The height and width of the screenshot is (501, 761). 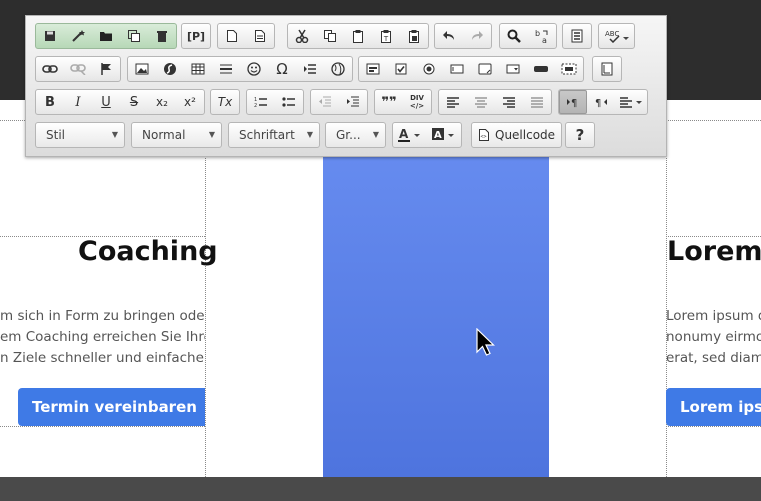 I want to click on style-dropdown-label: Stil, so click(x=55, y=135).